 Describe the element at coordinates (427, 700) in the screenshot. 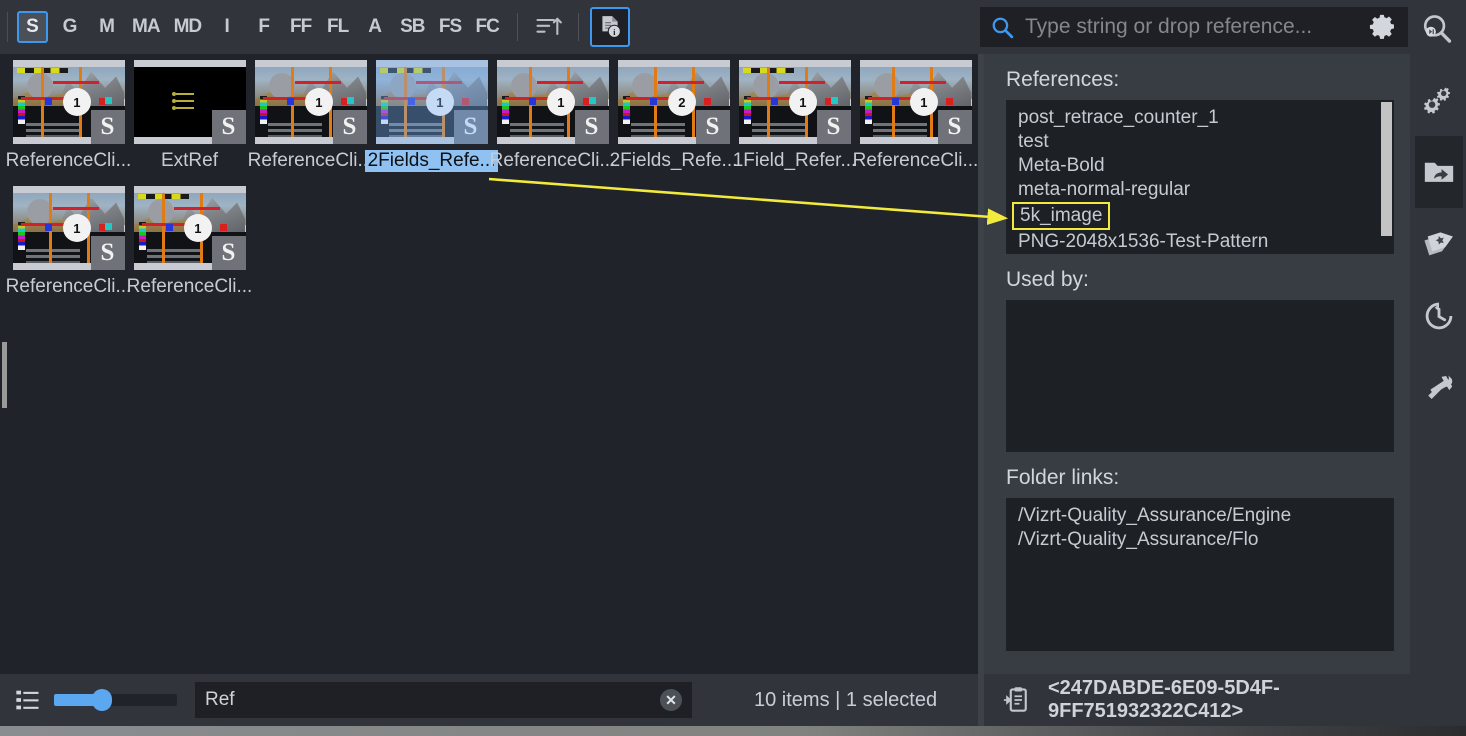

I see `name-filter-input` at that location.